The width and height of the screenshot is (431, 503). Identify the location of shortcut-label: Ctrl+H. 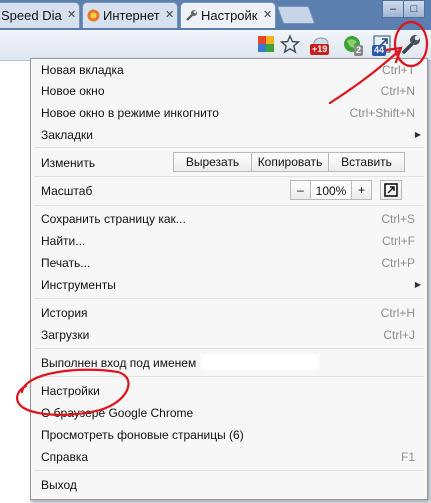
(397, 313).